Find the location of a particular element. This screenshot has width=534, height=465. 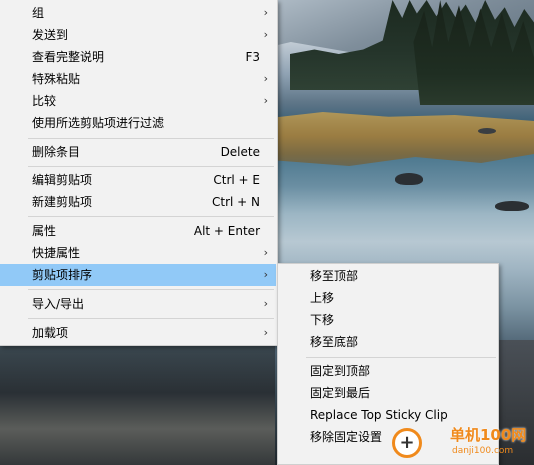

submenu-item-pin-to-top: 固定到顶部 is located at coordinates (388, 371).